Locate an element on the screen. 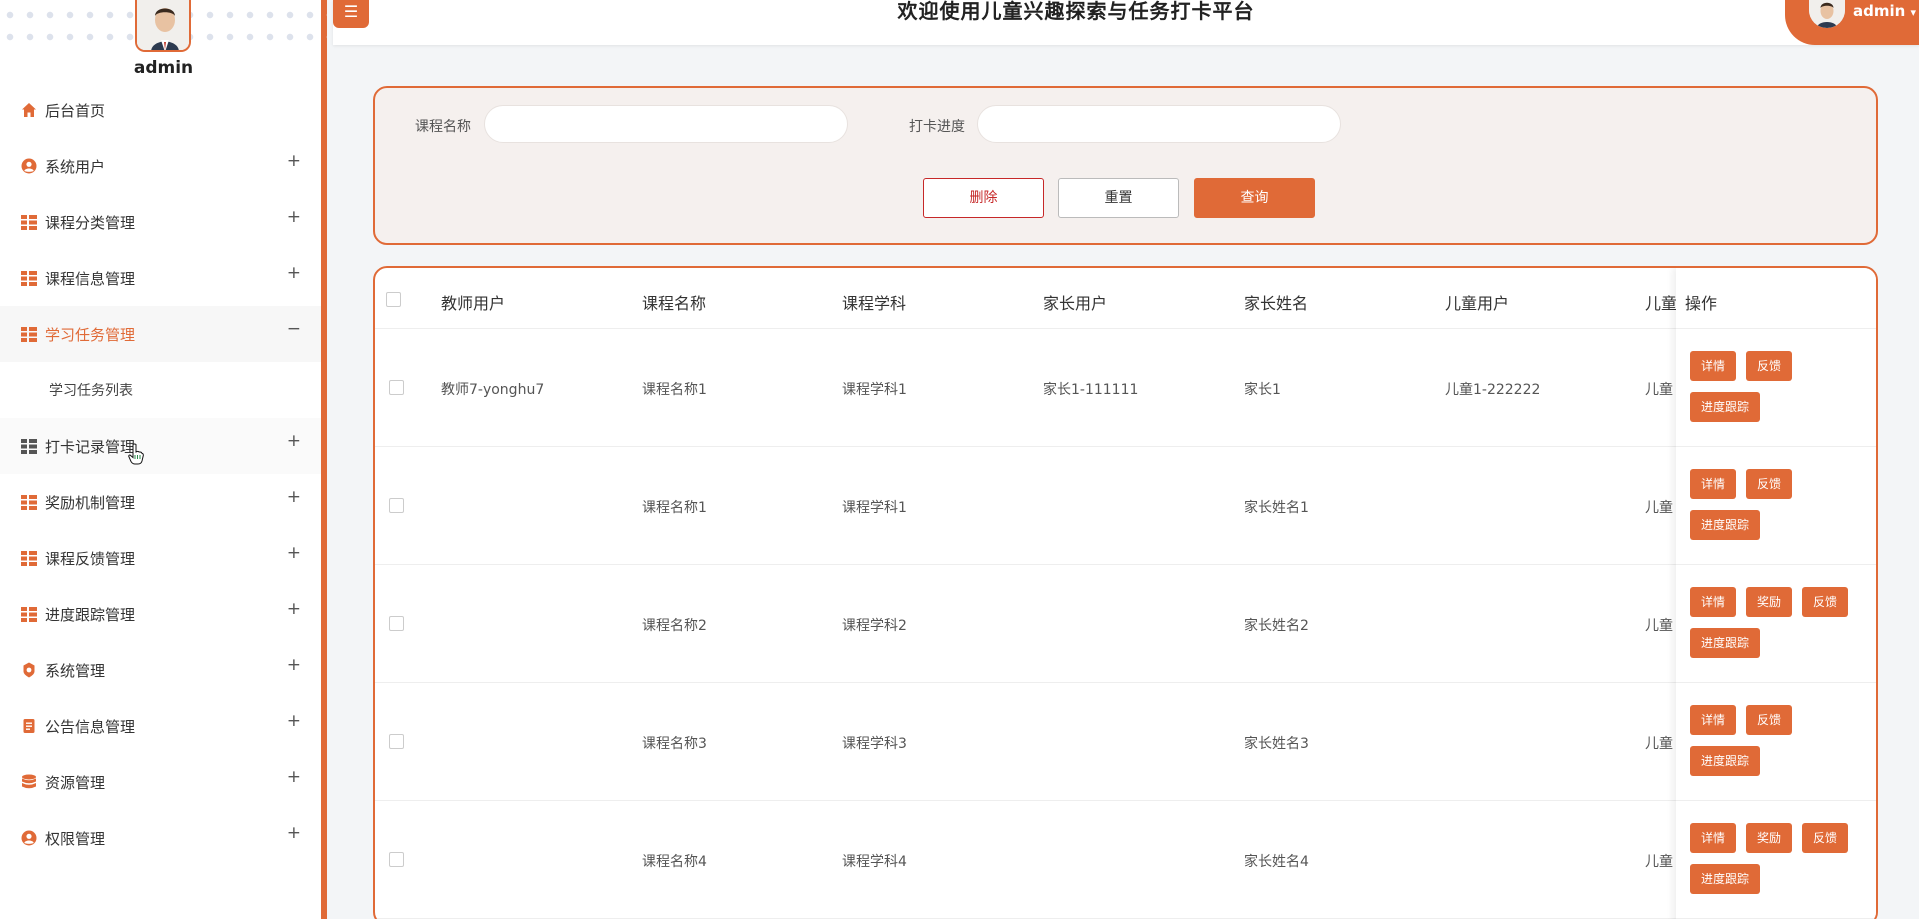  sidebar-item-label: 进度跟踪管理 is located at coordinates (90, 614).